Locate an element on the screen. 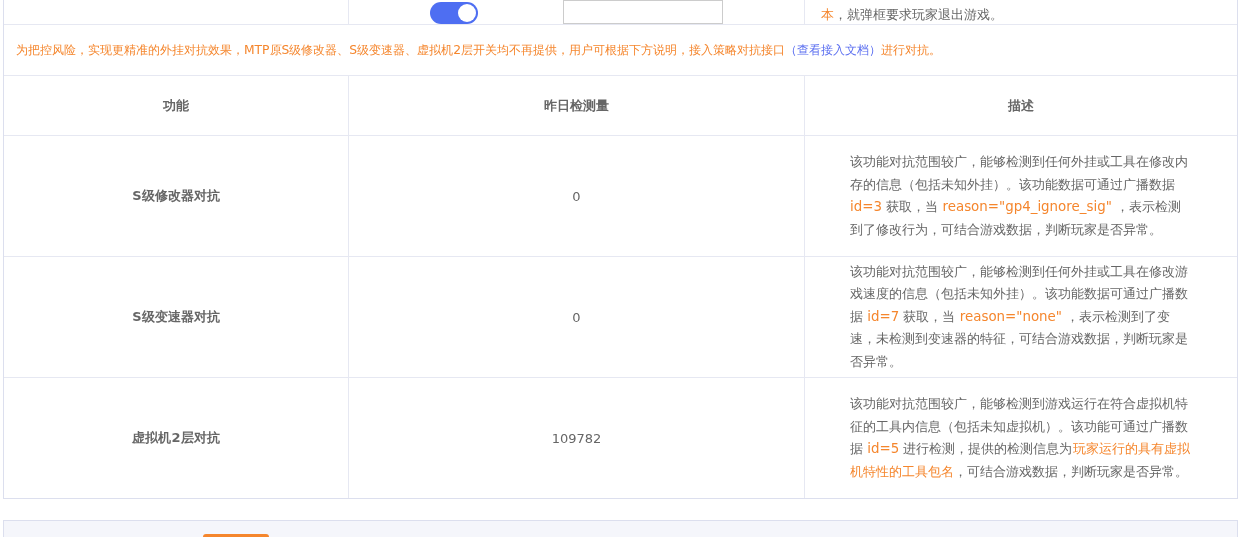 The image size is (1241, 537). notice-text: 为把控风险，实现更精准的外挂对抗效果，MTP原S级修改器、S级变速器、虚拟机2层开关均不再提供，用户可根据下方说明，接入策略对抗接口（查看接入文档）进行对抗。 is located at coordinates (478, 50).